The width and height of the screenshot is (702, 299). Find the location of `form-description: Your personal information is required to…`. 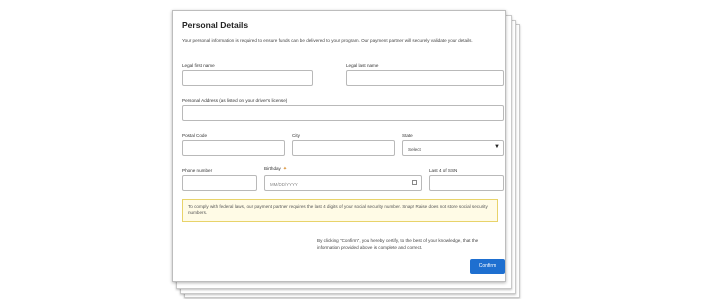

form-description: Your personal information is required to… is located at coordinates (327, 40).